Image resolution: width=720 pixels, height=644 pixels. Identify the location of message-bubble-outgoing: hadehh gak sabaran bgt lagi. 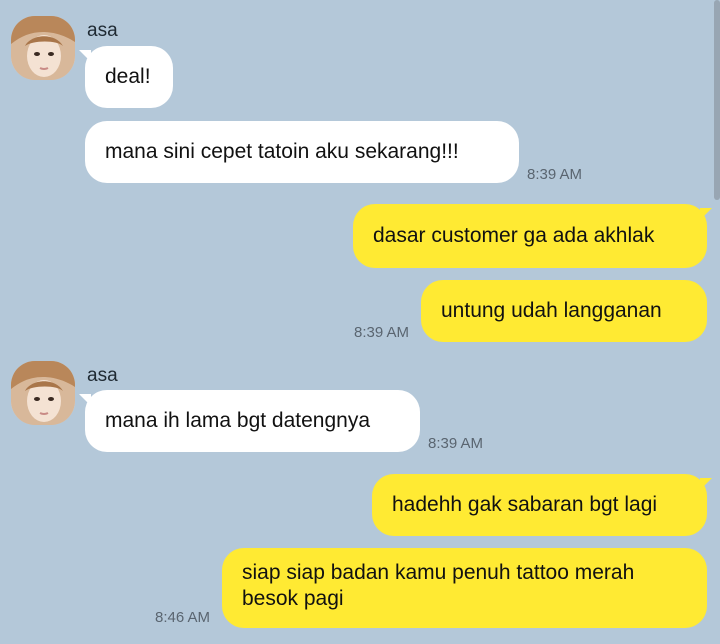
(539, 505).